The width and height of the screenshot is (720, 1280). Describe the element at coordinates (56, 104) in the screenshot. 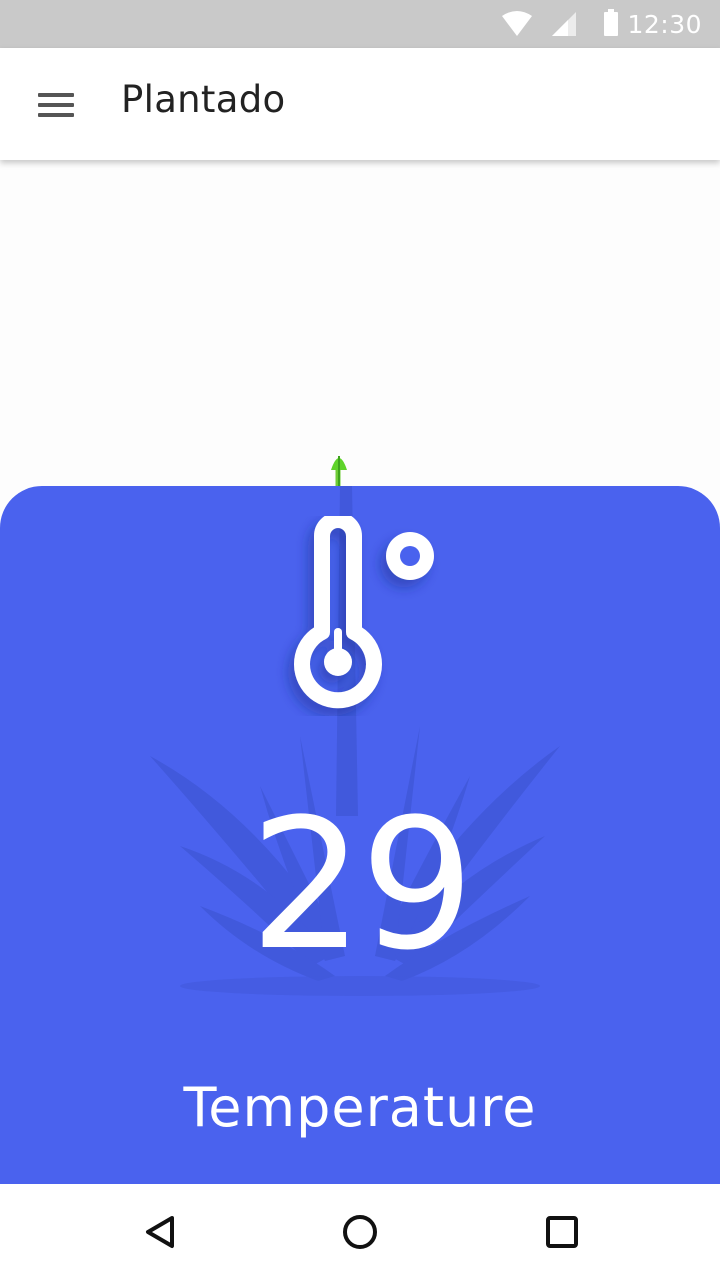

I see `hamburger-menu-icon` at that location.